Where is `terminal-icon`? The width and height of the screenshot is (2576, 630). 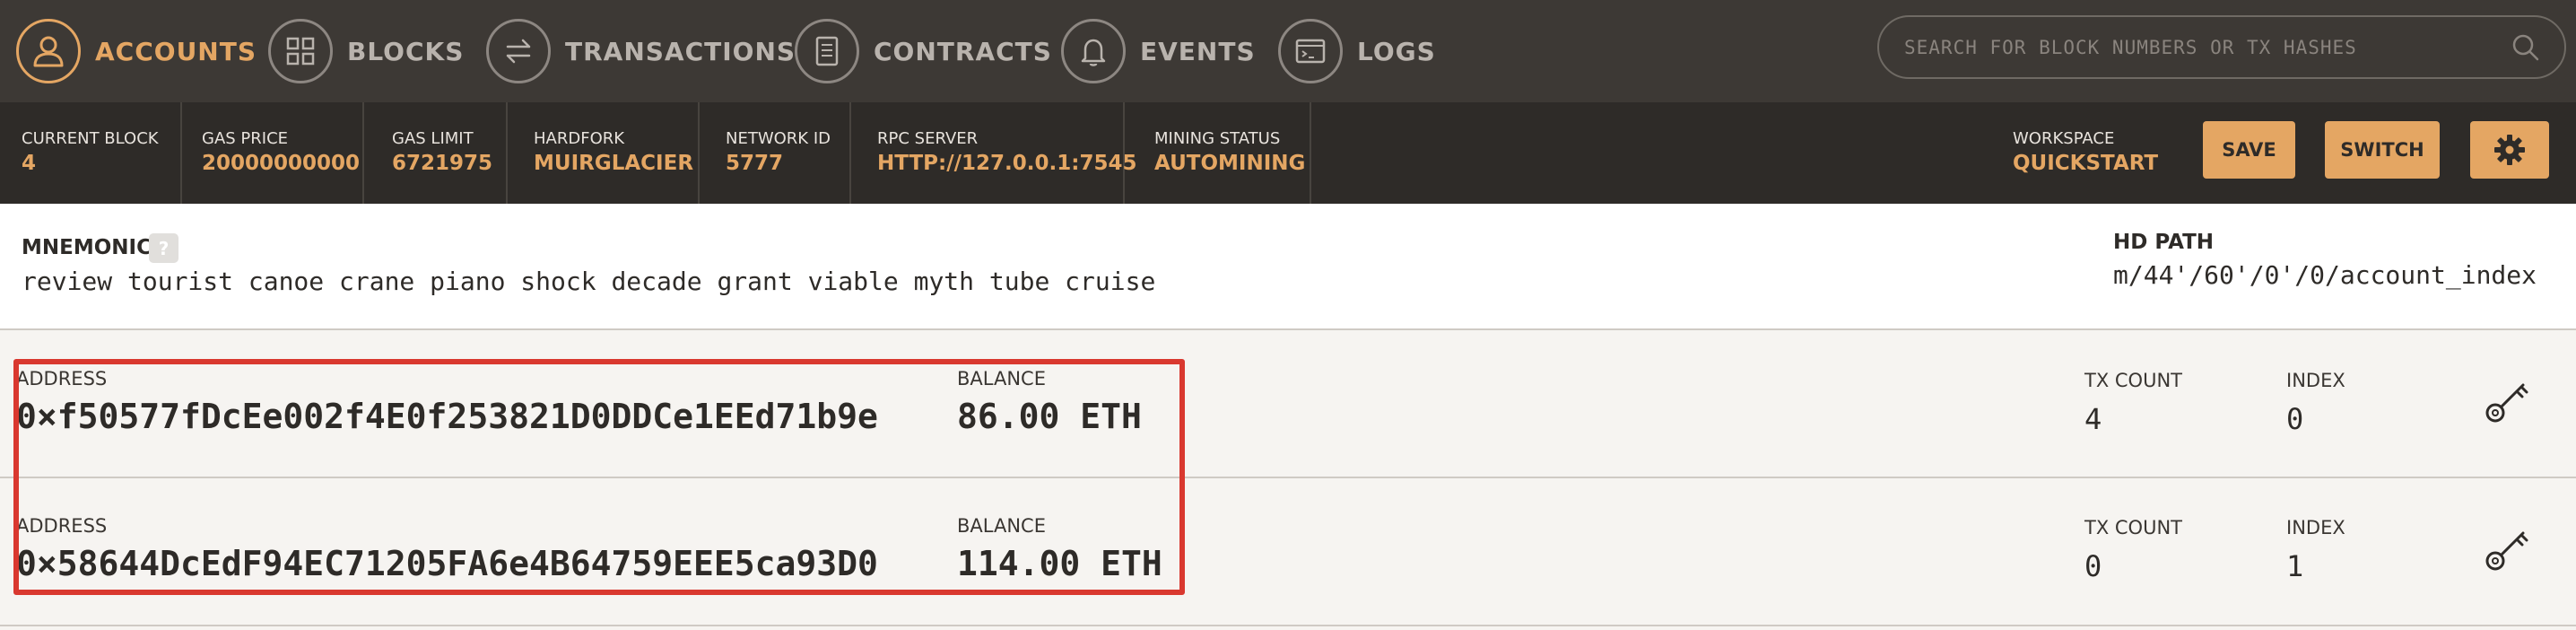
terminal-icon is located at coordinates (1310, 51).